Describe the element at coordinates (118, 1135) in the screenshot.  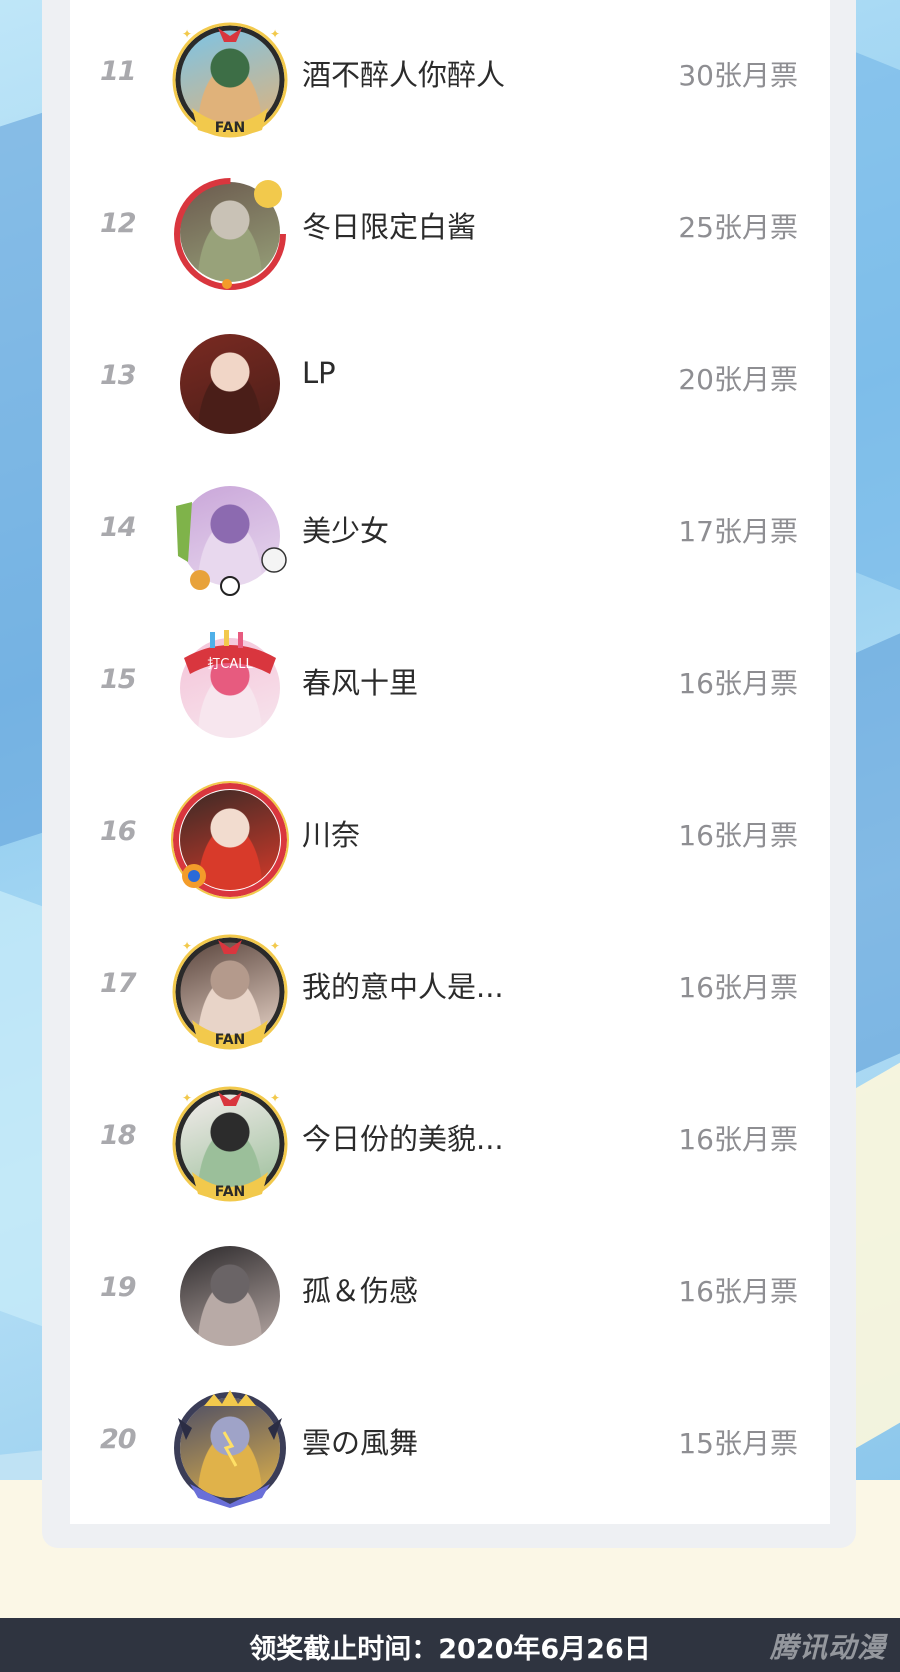
I see `rank-number: 18` at that location.